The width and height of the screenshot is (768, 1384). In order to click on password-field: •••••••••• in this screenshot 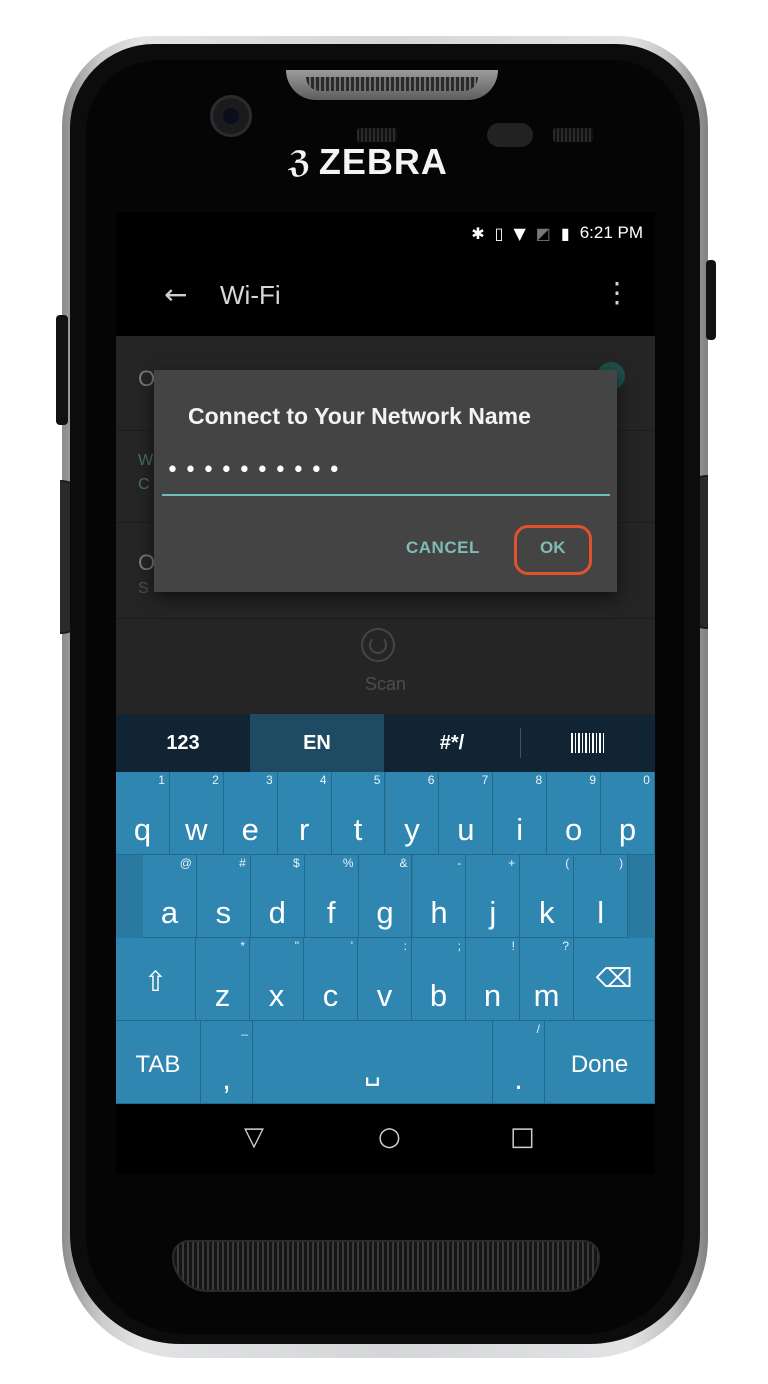, I will do `click(386, 475)`.